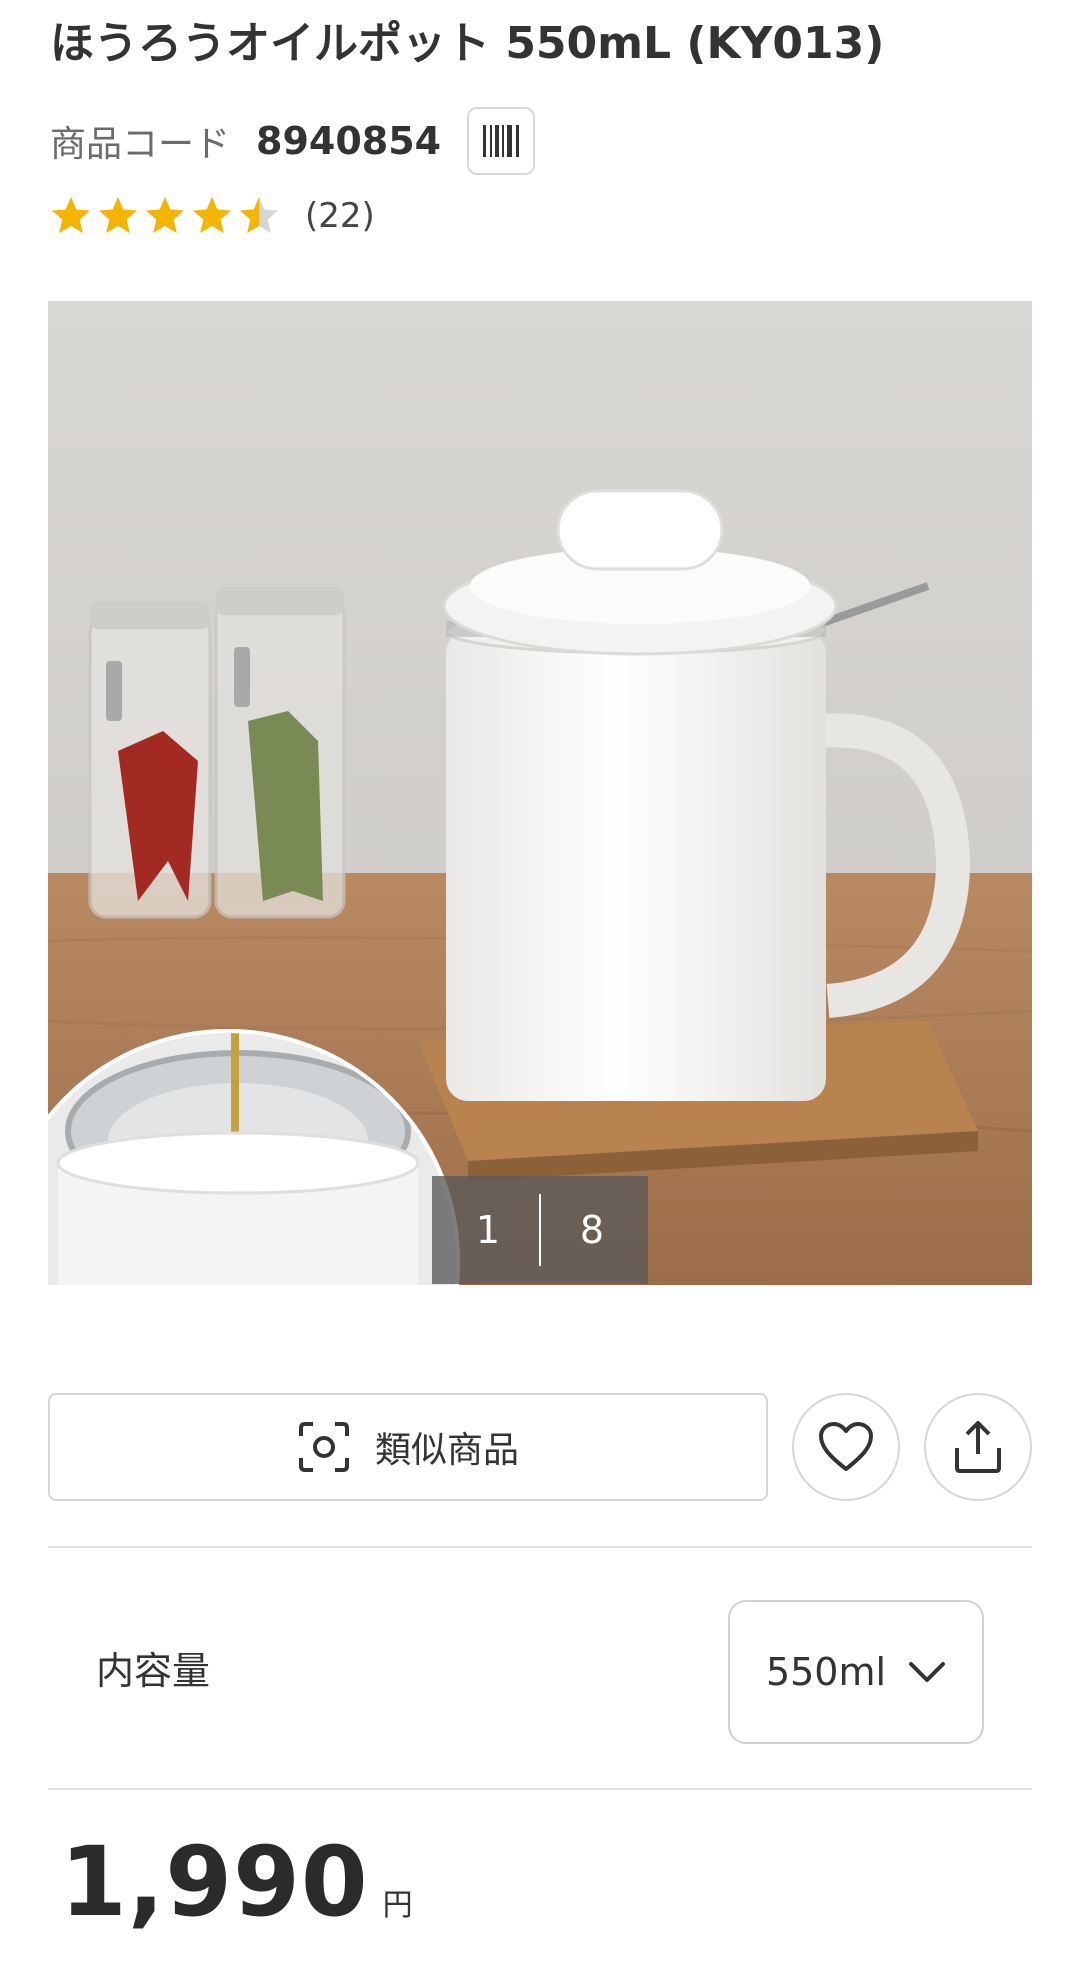  I want to click on product-code-value: 8940854, so click(349, 141).